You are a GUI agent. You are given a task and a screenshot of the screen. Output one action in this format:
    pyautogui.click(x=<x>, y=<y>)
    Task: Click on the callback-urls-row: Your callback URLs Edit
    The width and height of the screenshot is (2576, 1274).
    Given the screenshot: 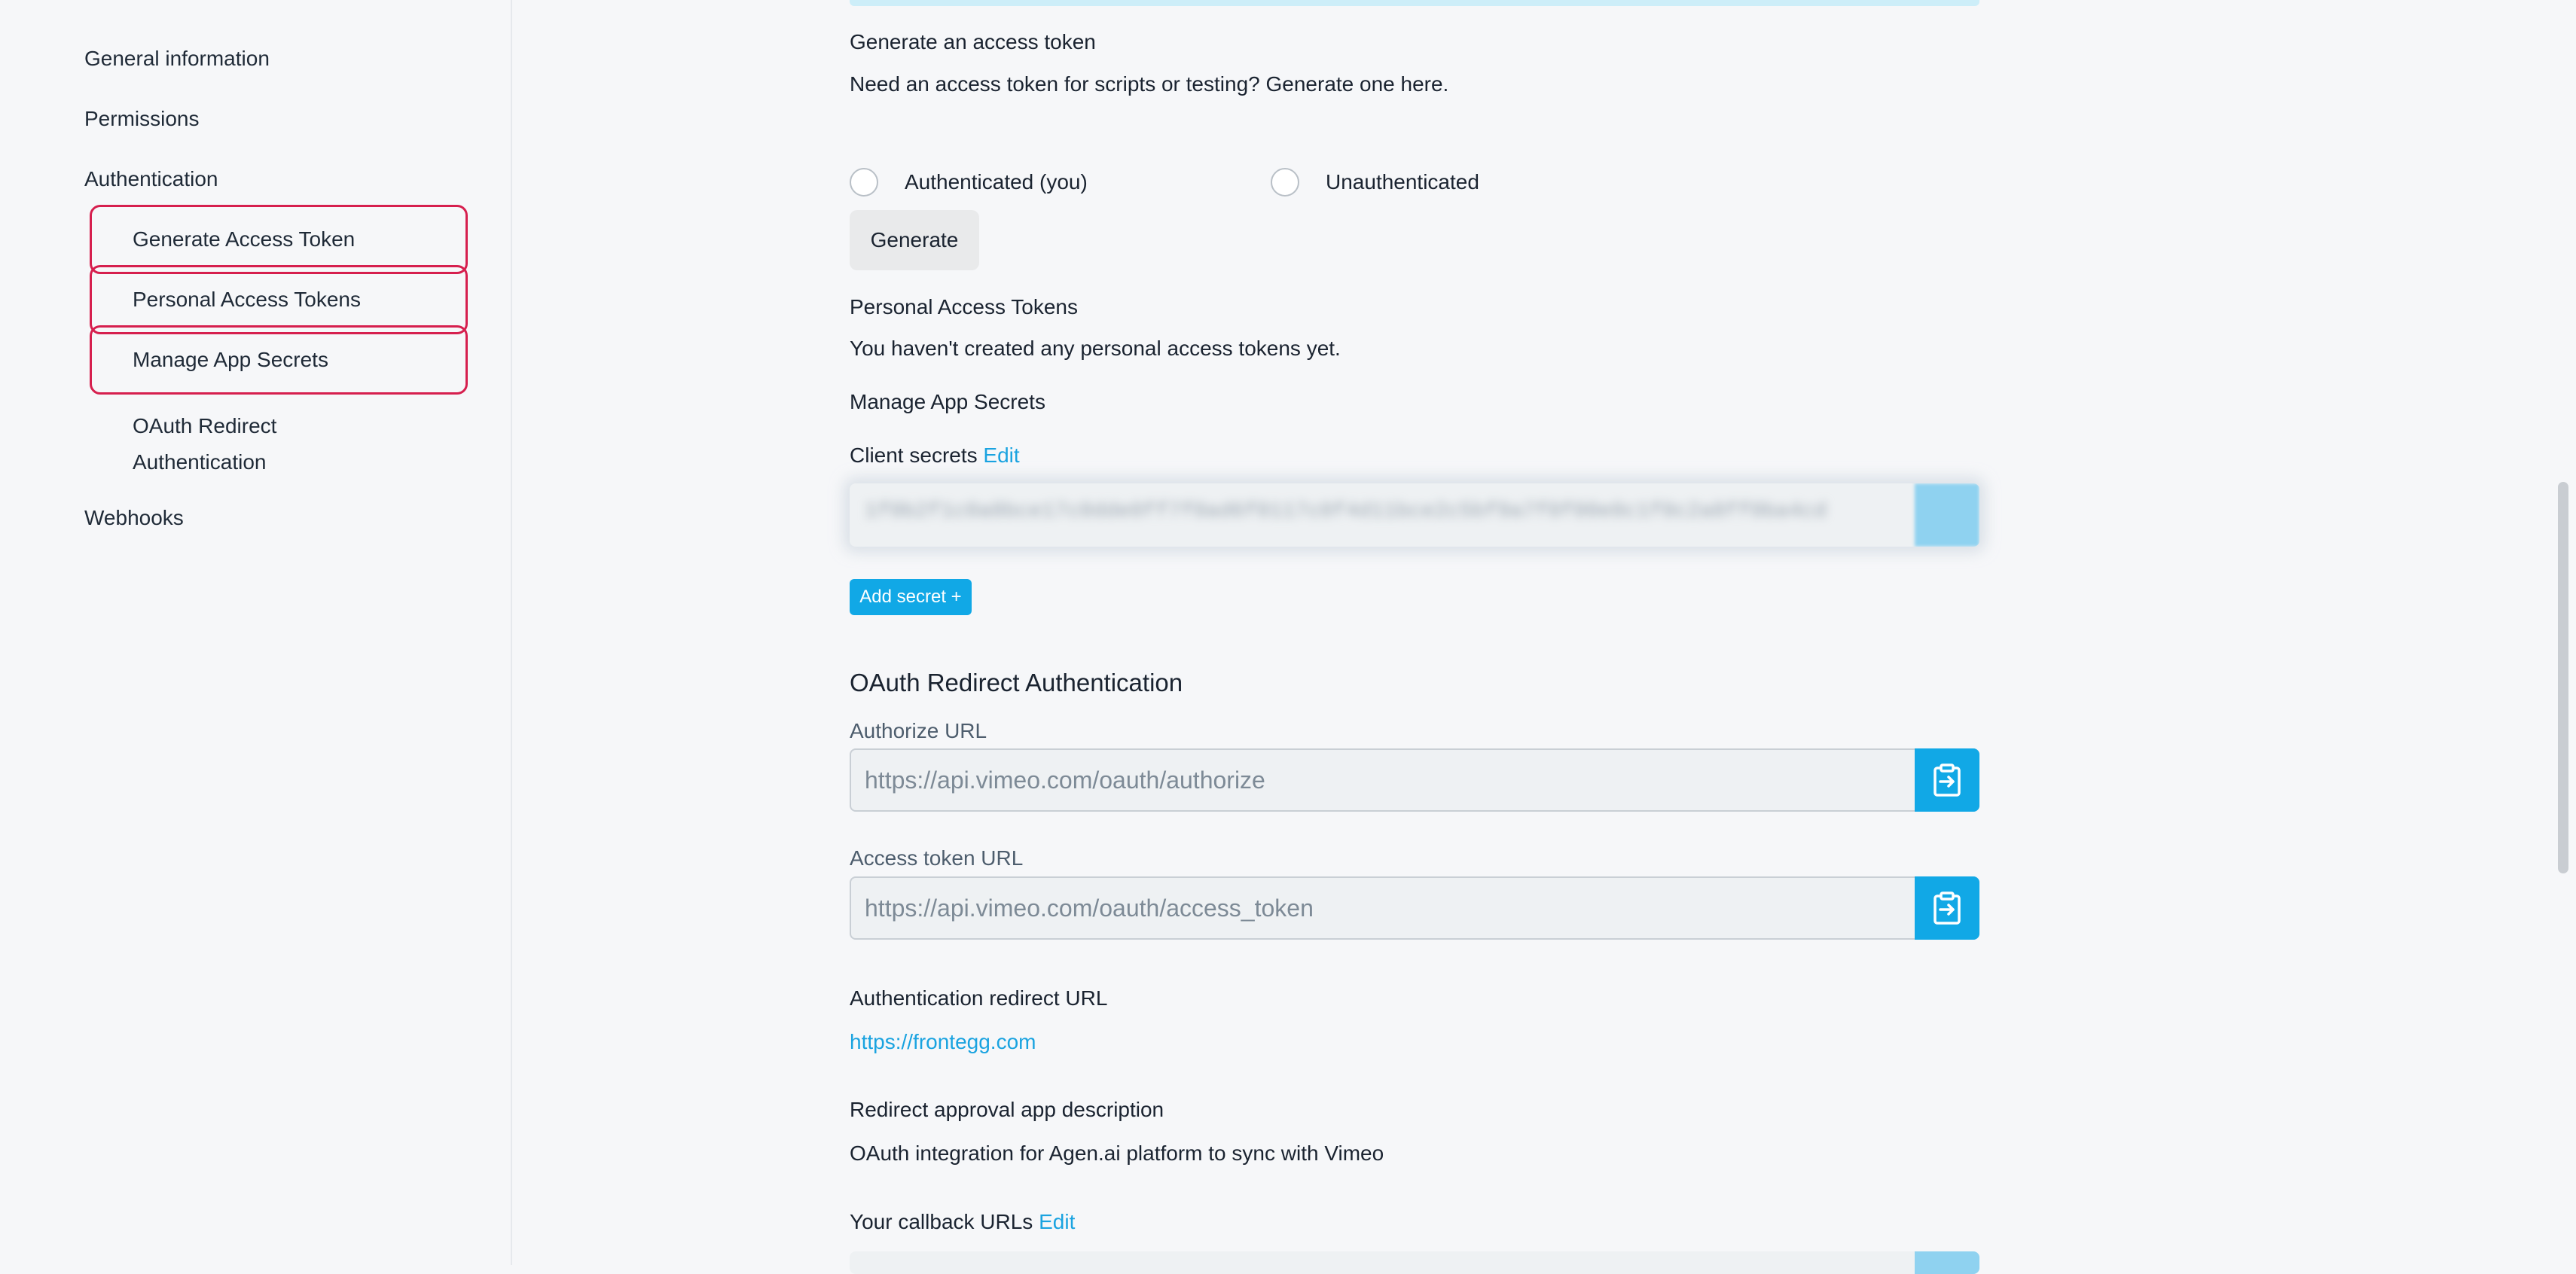 What is the action you would take?
    pyautogui.click(x=963, y=1222)
    